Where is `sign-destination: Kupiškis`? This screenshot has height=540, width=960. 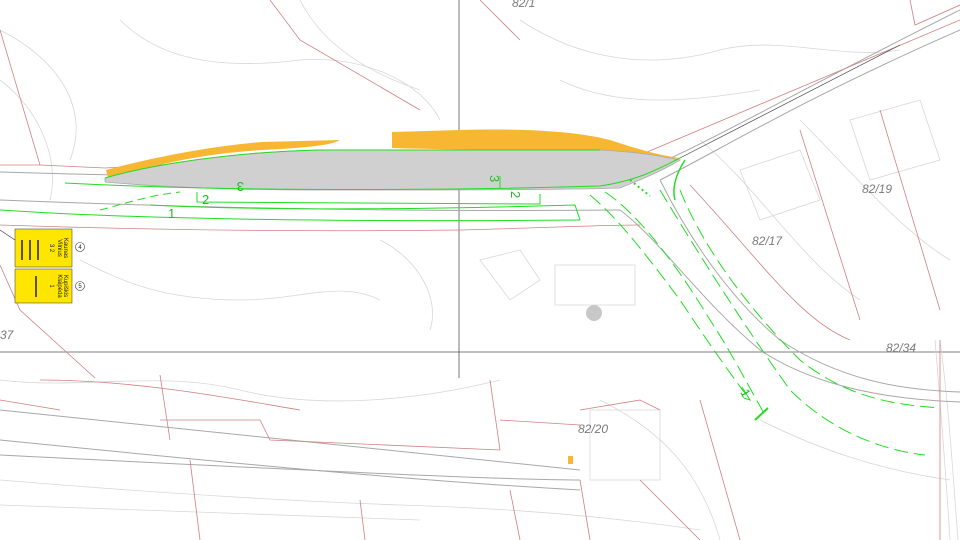 sign-destination: Kupiškis is located at coordinates (65, 286).